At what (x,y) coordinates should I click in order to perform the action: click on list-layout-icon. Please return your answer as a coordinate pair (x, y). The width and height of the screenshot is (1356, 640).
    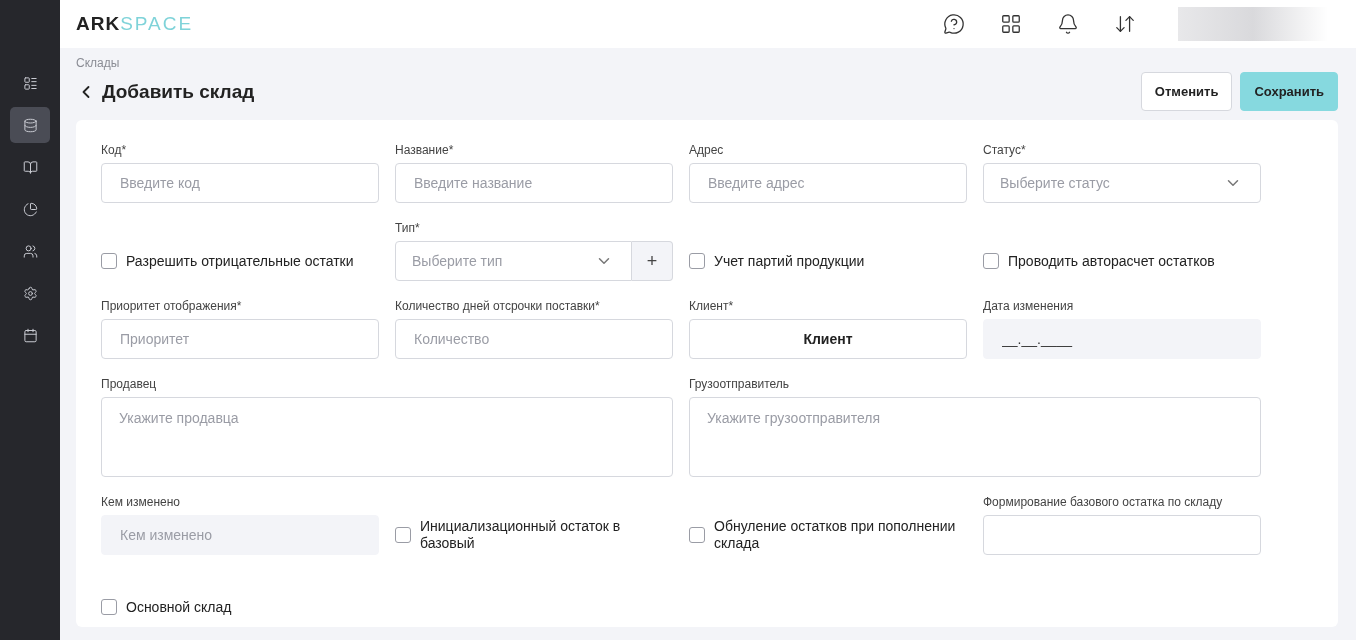
    Looking at the image, I should click on (30, 83).